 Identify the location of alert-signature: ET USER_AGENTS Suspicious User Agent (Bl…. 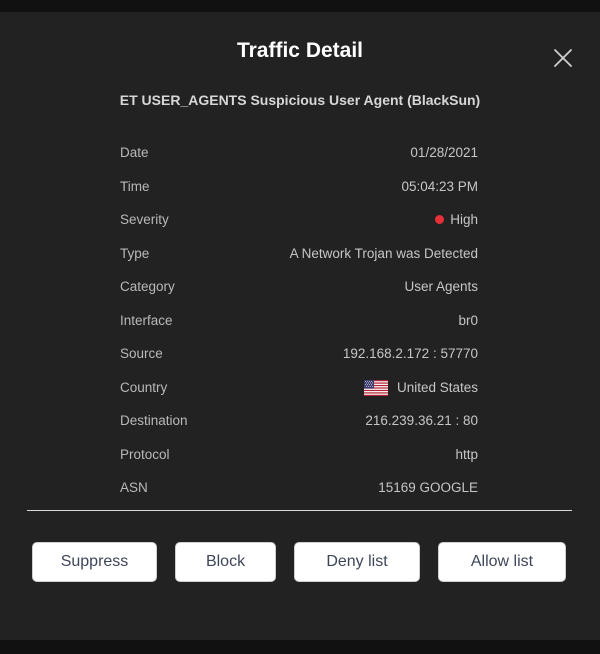
(300, 100).